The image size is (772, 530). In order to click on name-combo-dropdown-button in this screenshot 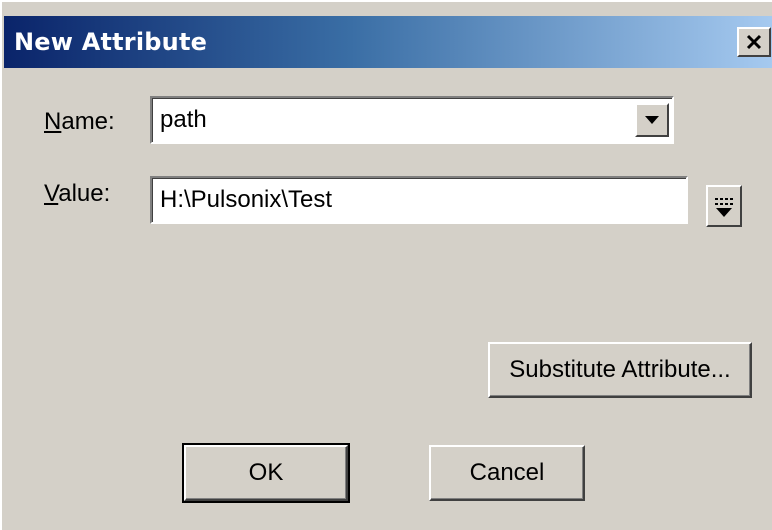, I will do `click(652, 120)`.